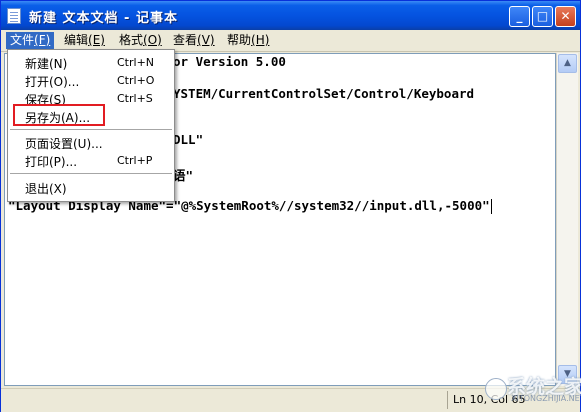 This screenshot has height=412, width=581. What do you see at coordinates (46, 64) in the screenshot?
I see `menu-item-new-label: 新建(N)` at bounding box center [46, 64].